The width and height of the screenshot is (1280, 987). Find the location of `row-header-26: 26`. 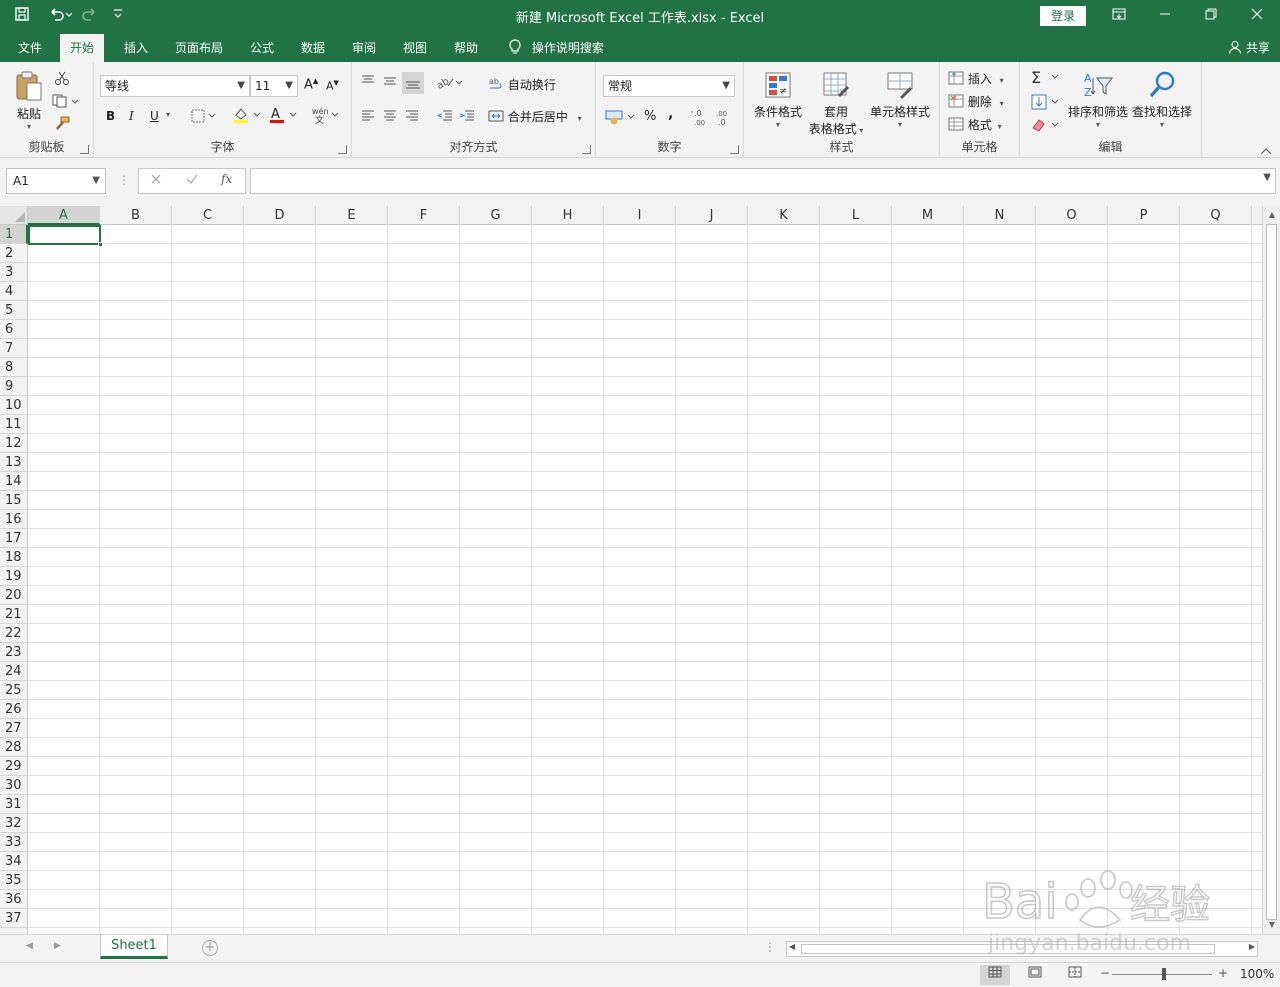

row-header-26: 26 is located at coordinates (14, 709).